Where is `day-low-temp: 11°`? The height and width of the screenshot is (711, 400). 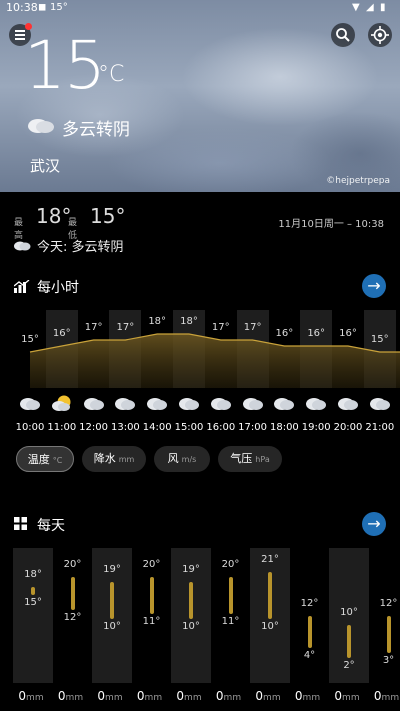 day-low-temp: 11° is located at coordinates (230, 622).